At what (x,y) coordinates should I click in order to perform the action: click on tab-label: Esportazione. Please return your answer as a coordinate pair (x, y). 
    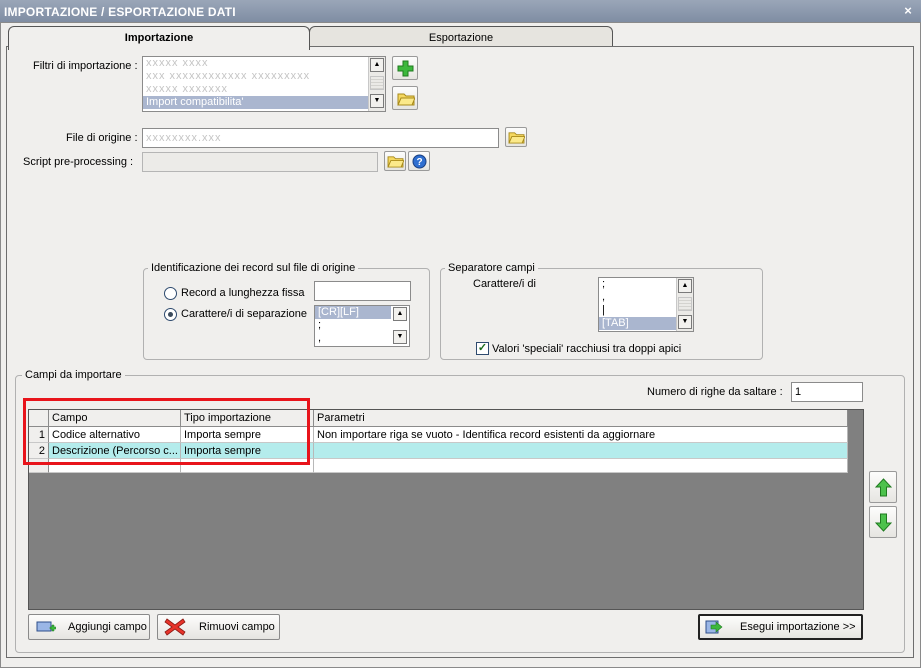
    Looking at the image, I should click on (461, 38).